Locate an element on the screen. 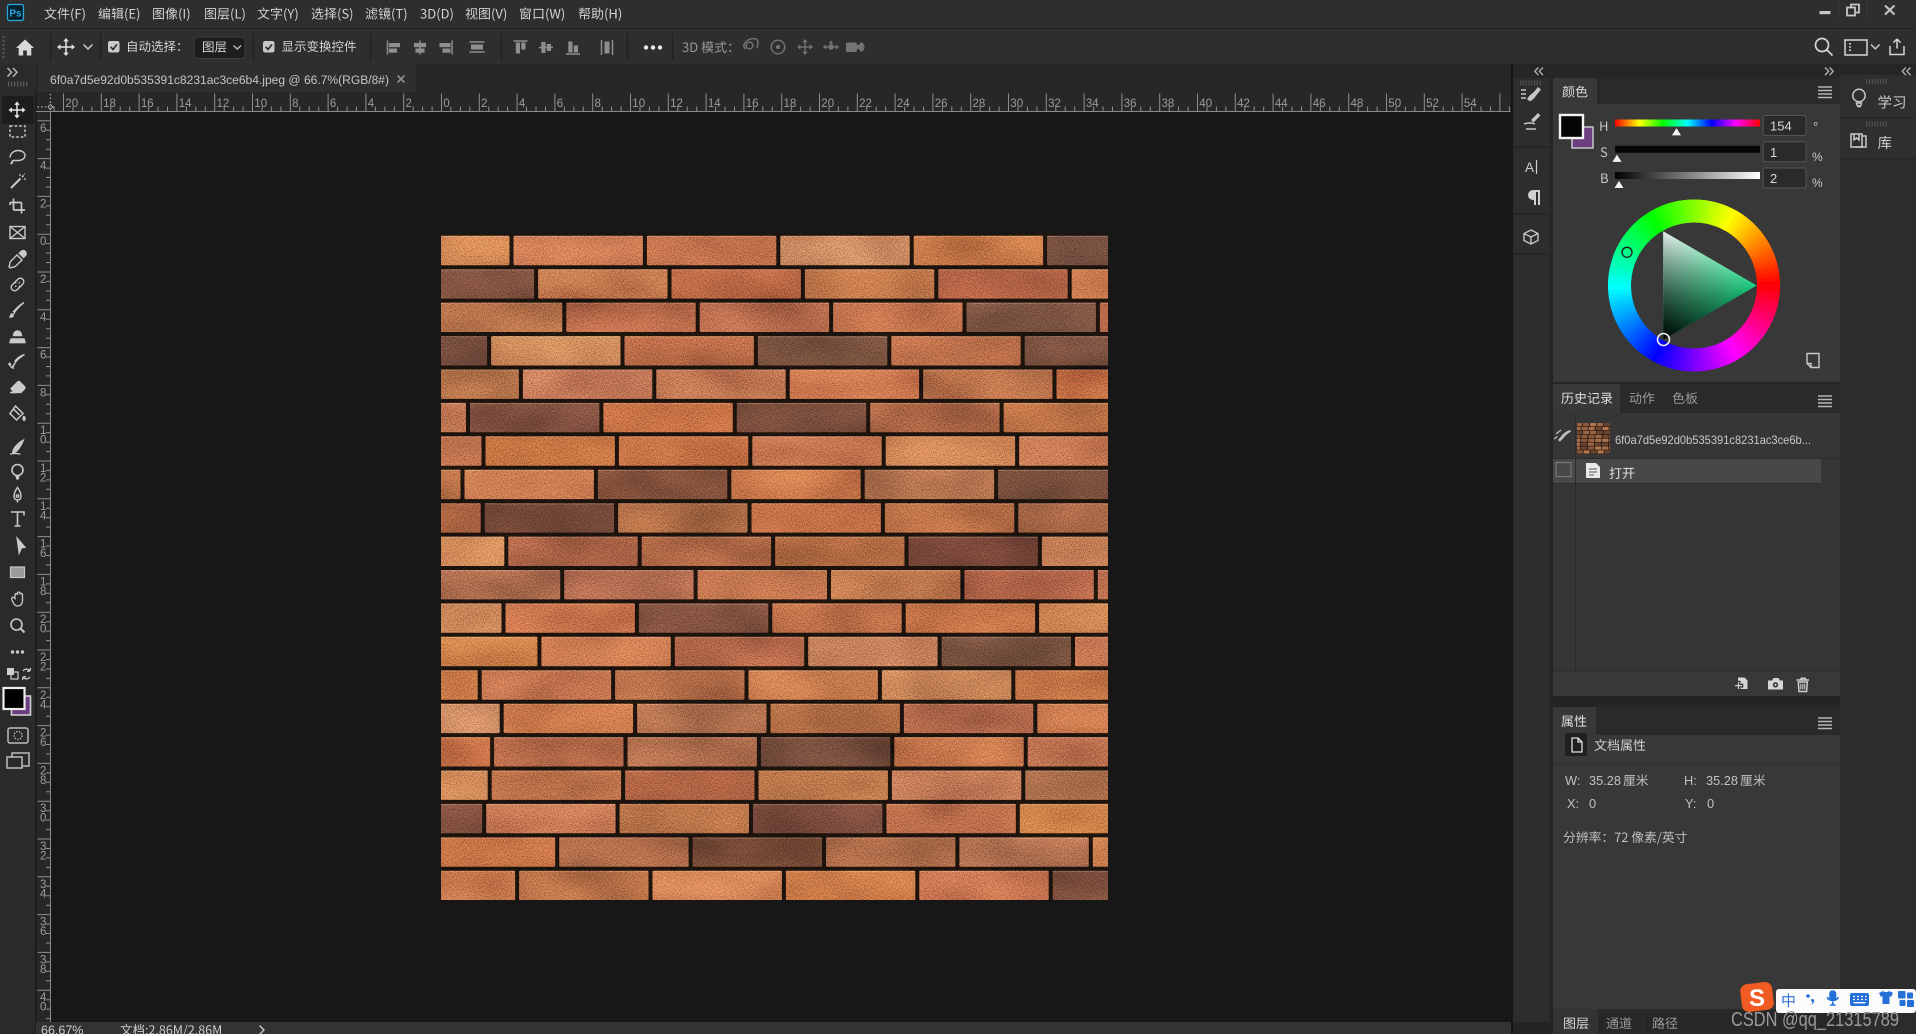 Image resolution: width=1916 pixels, height=1034 pixels. svg-text: 38 is located at coordinates (1168, 104).